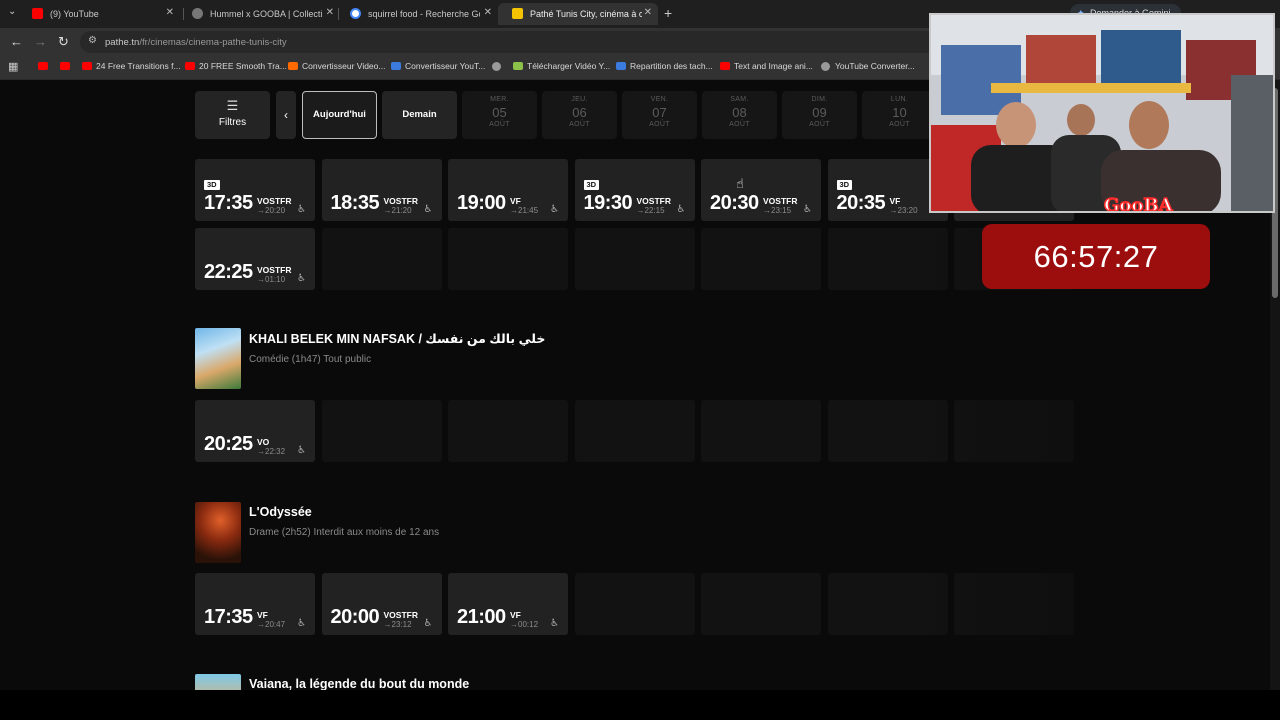 Image resolution: width=1280 pixels, height=720 pixels. What do you see at coordinates (259, 14) in the screenshot?
I see `tab-hummel-gooba: Hummel x GOOBA | Collection O ✕` at bounding box center [259, 14].